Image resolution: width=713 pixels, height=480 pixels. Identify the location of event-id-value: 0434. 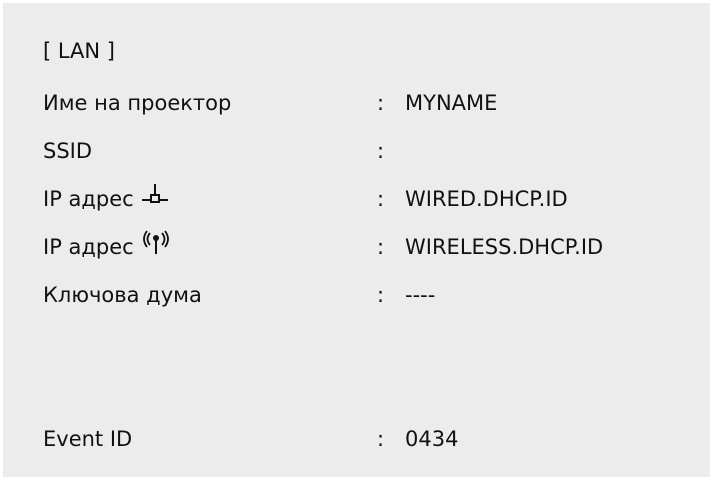
(432, 439).